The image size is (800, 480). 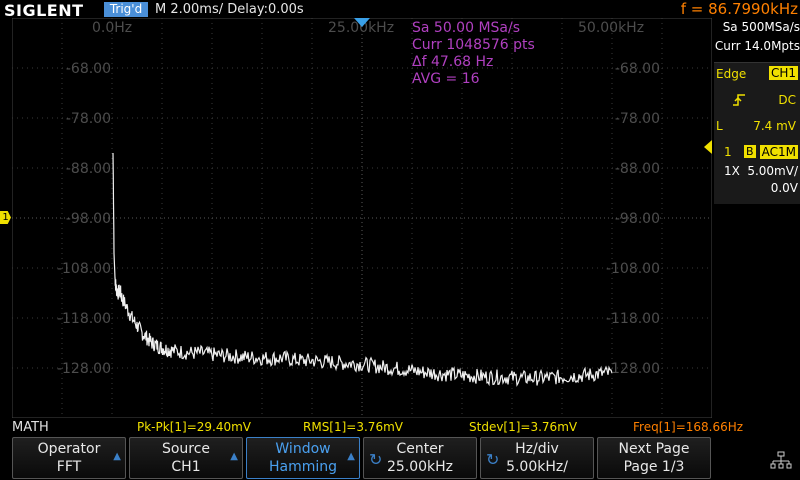 I want to click on trigger-coupling: DC, so click(x=787, y=100).